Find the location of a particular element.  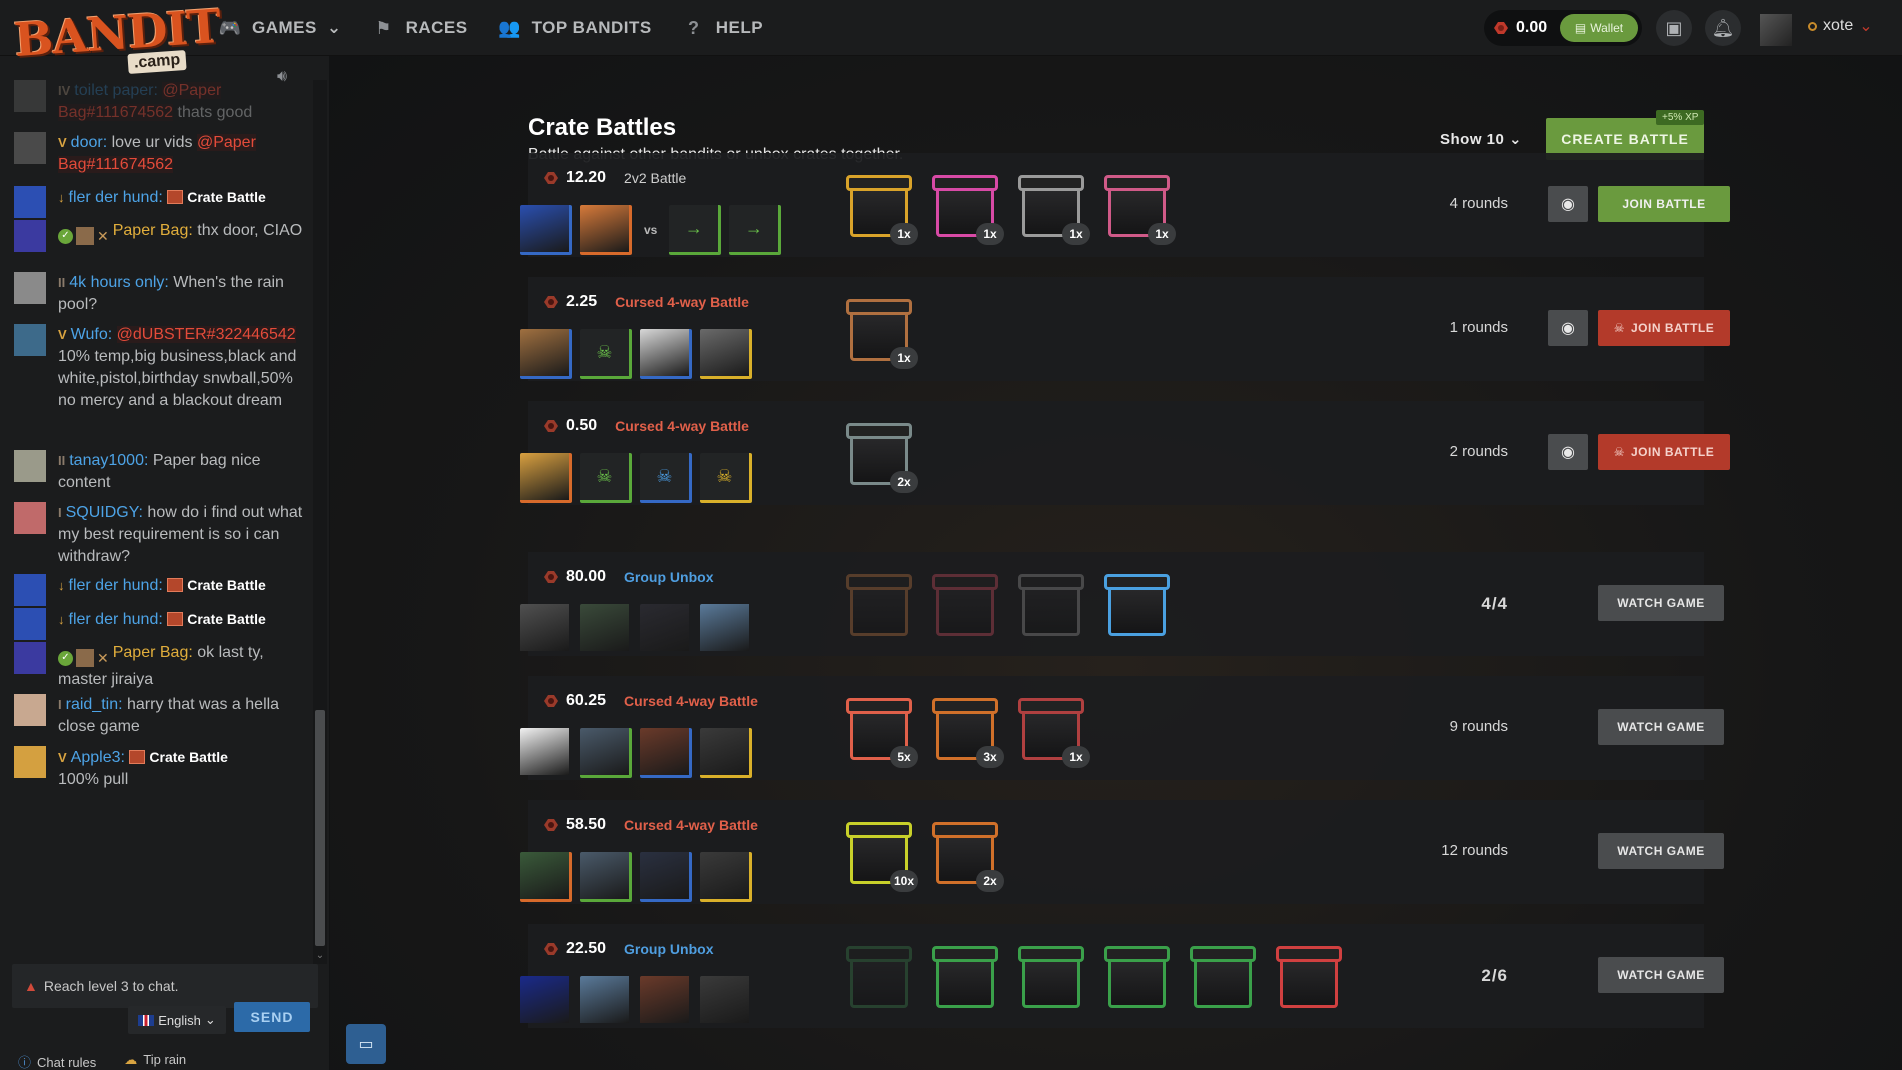

language-select: English ⌄ is located at coordinates (177, 1020).